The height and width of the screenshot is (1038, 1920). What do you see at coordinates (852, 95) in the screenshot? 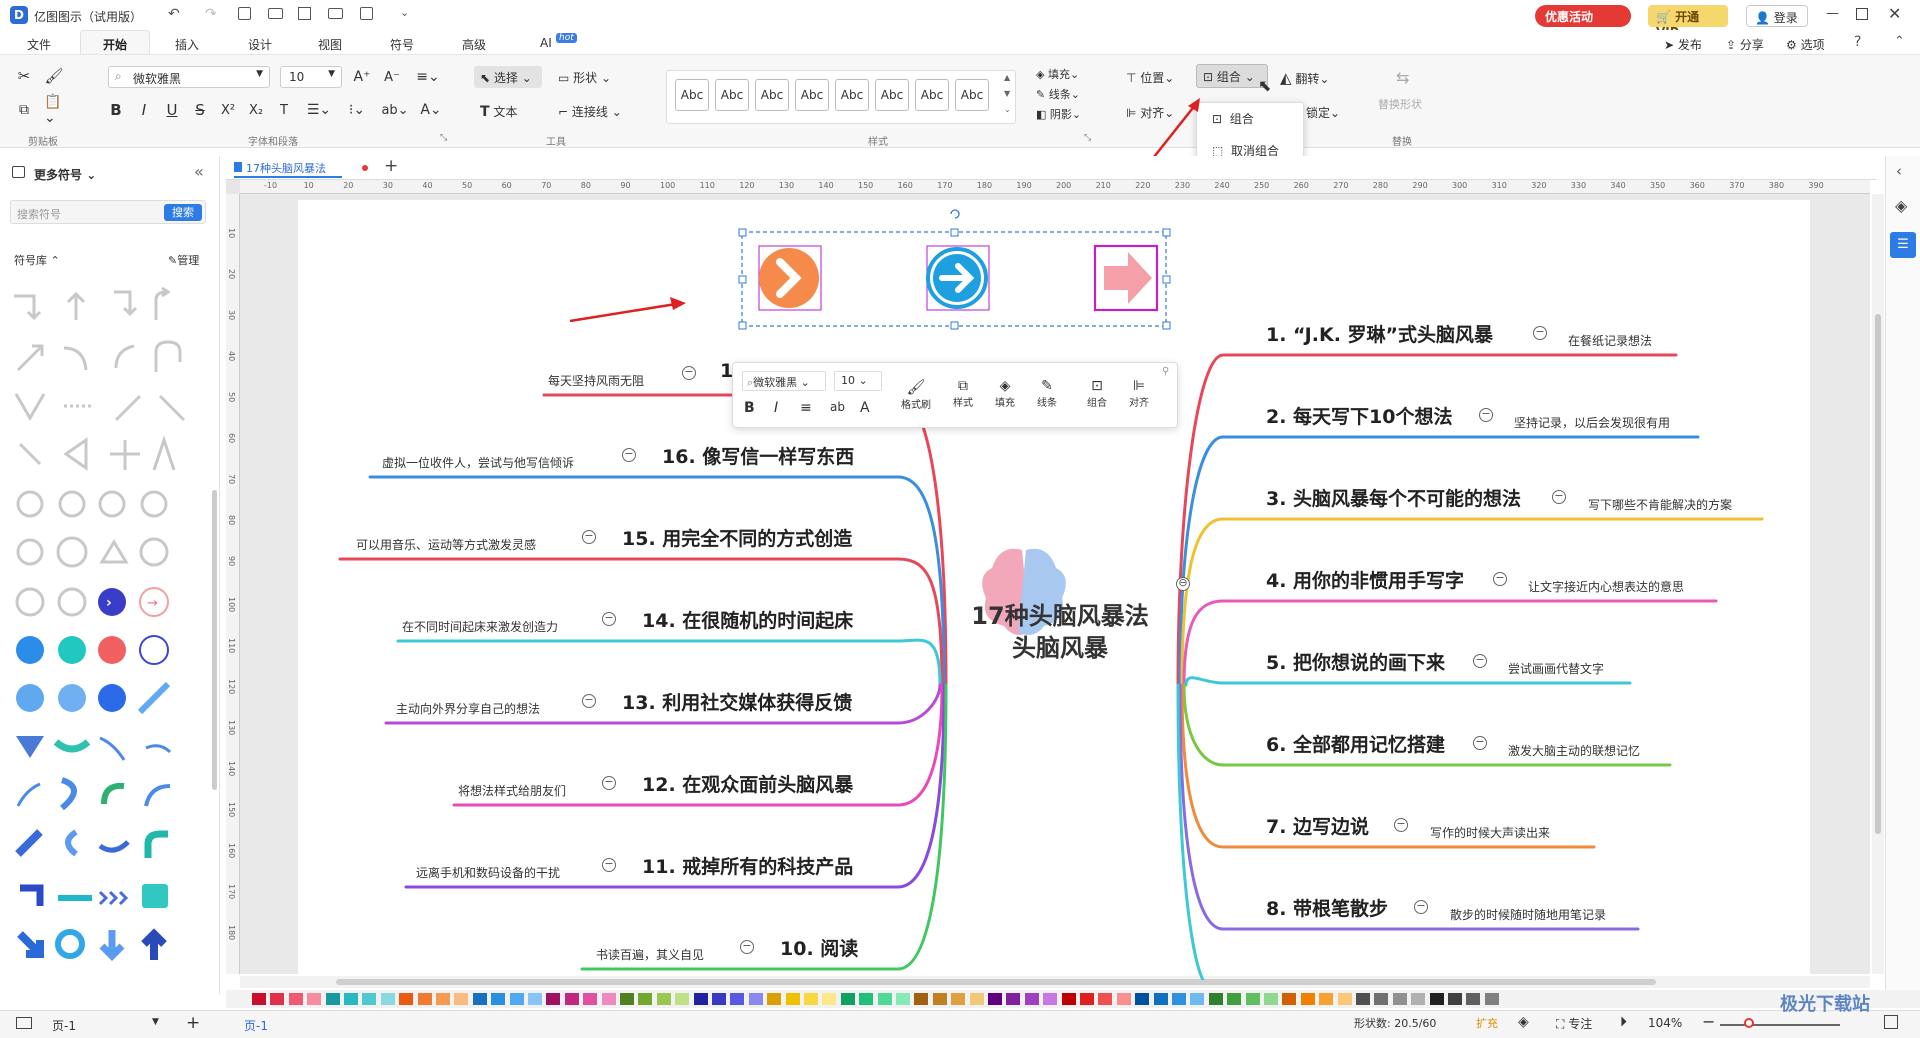
I see `style-preset-5: Abc` at bounding box center [852, 95].